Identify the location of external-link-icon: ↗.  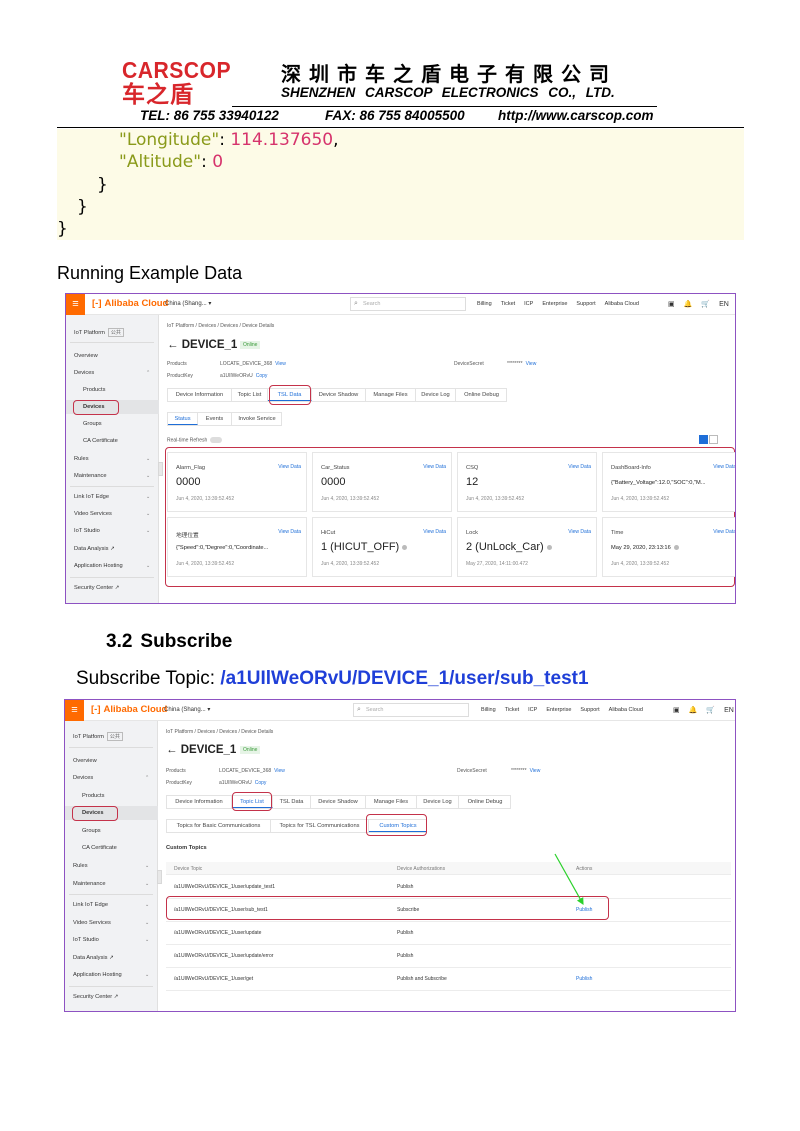
(117, 588).